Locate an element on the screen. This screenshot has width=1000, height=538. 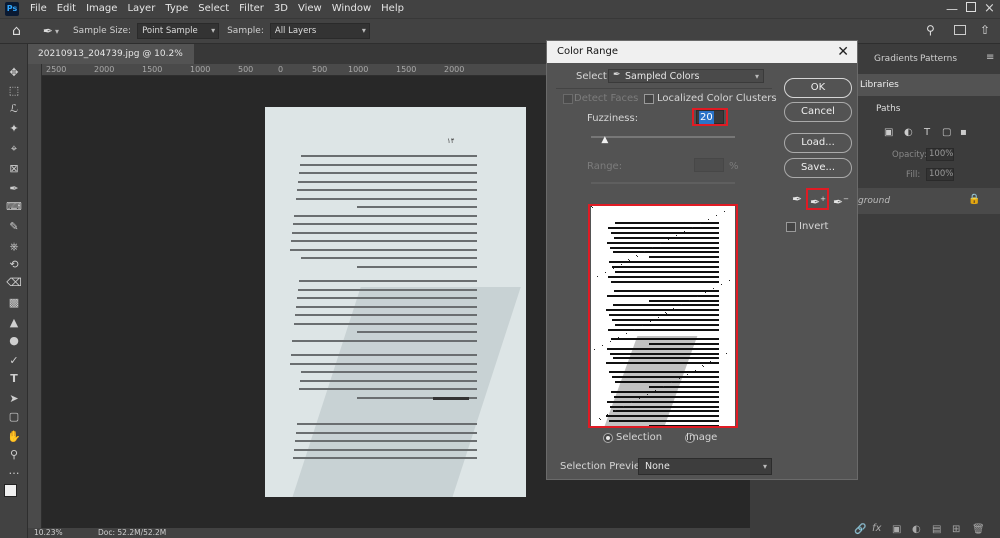
mask-icon: ▣ is located at coordinates (896, 529).